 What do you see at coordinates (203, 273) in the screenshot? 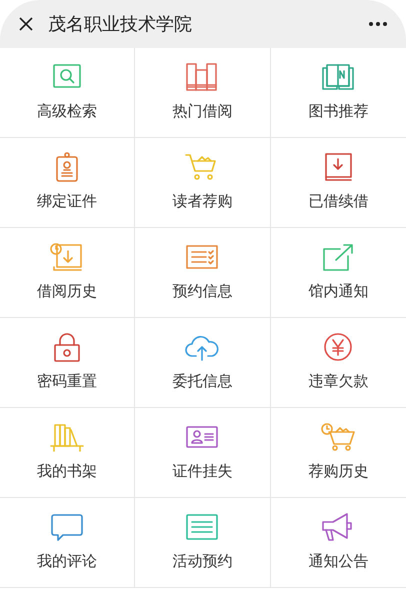
I see `menu-item: 预约信息` at bounding box center [203, 273].